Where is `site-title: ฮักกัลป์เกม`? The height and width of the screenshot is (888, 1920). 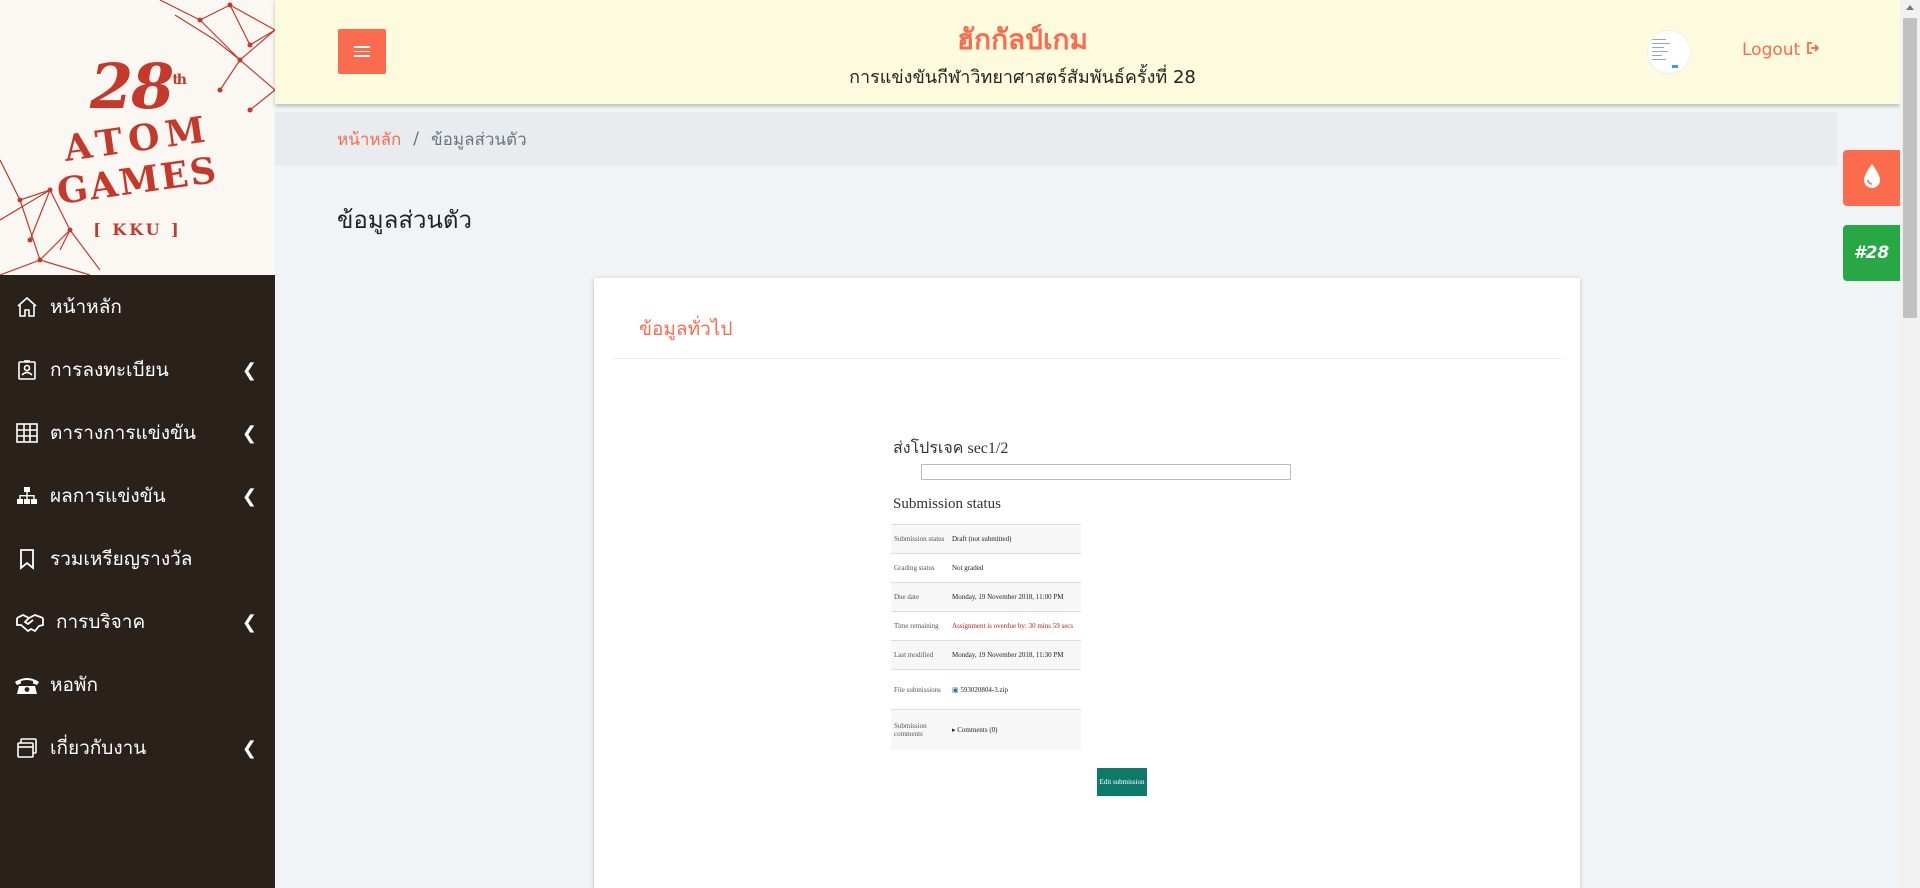
site-title: ฮักกัลป์เกม is located at coordinates (1022, 39).